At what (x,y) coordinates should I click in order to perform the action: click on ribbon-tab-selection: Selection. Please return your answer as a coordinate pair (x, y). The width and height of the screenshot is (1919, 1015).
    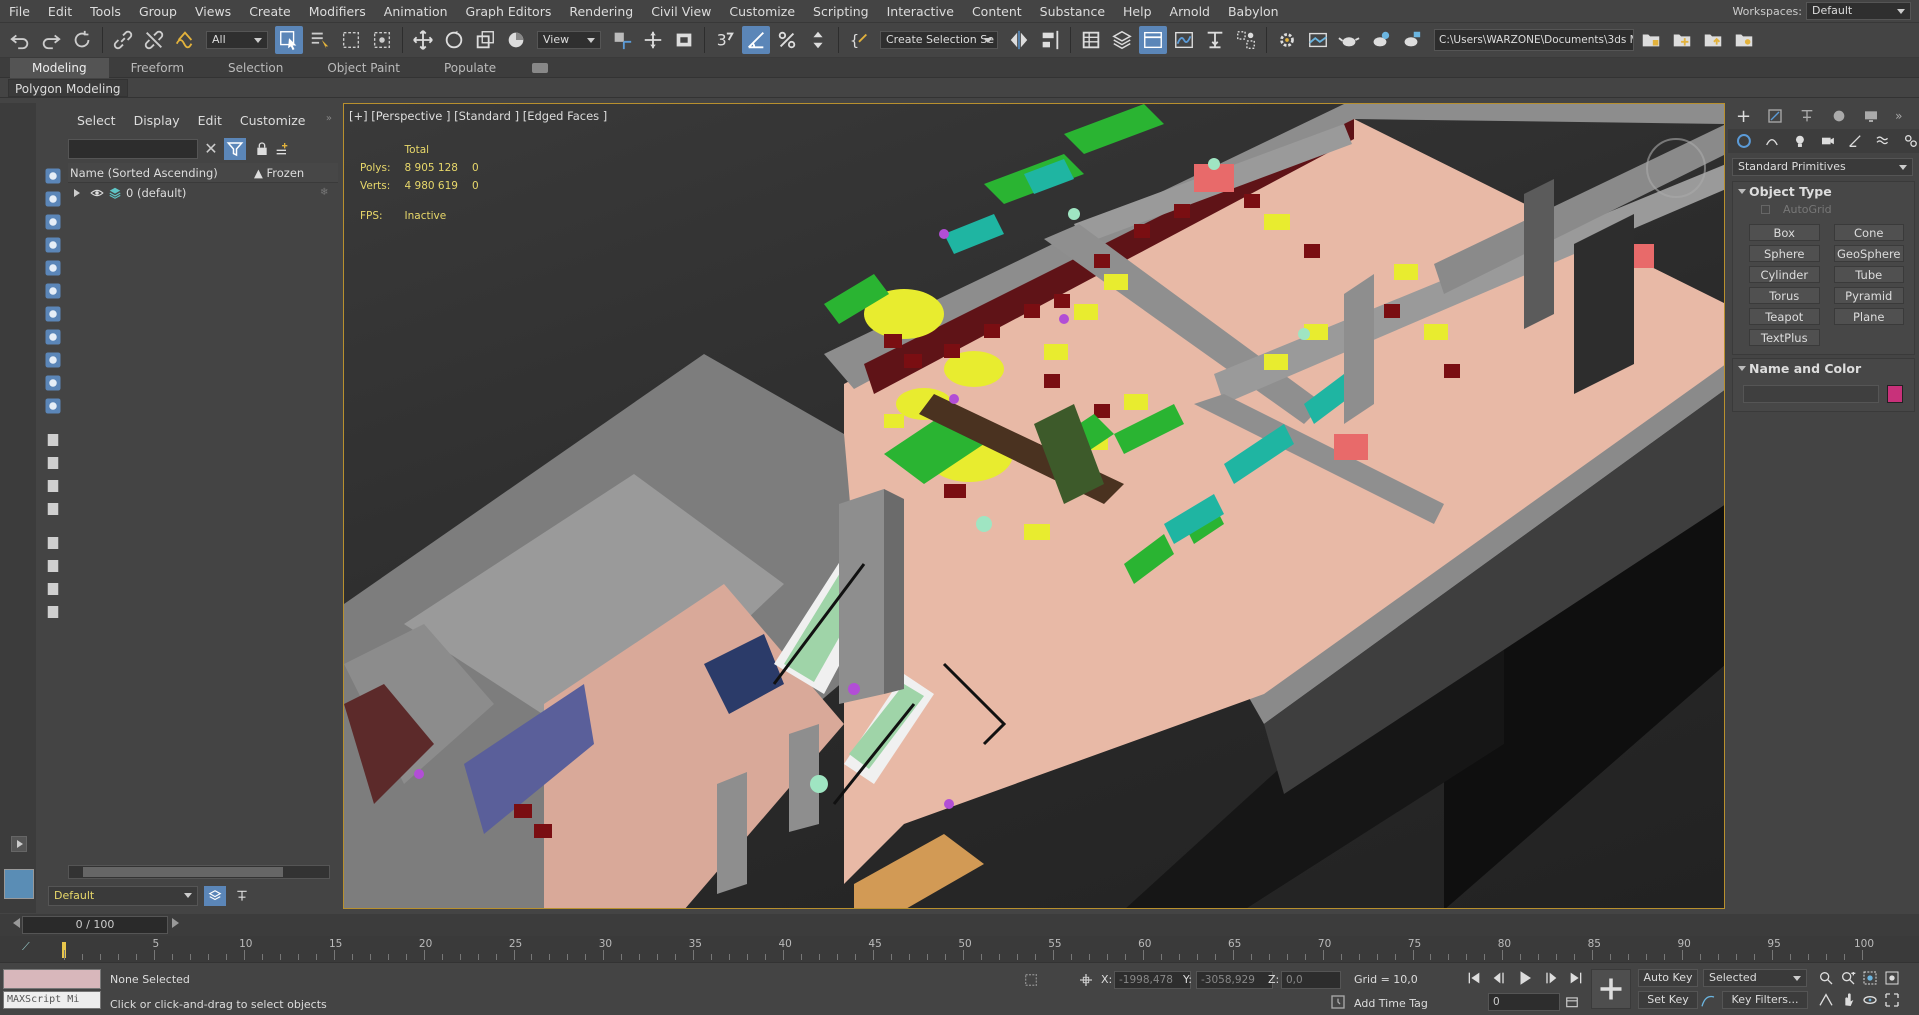
    Looking at the image, I should click on (255, 68).